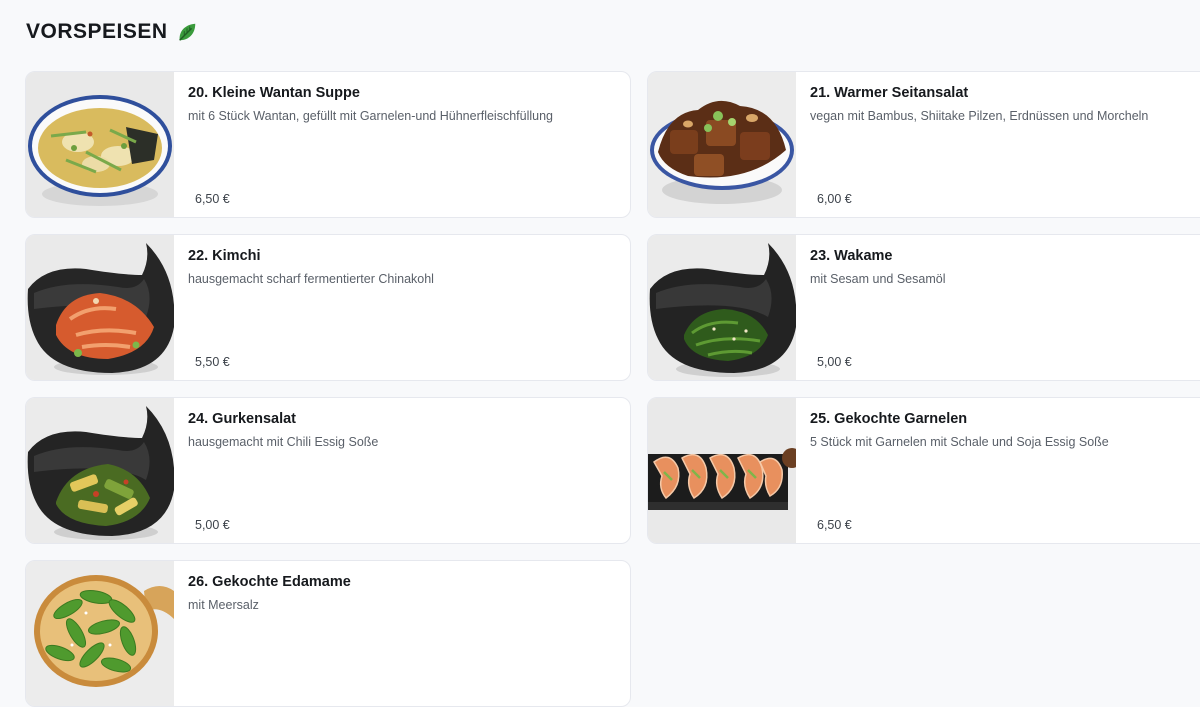  What do you see at coordinates (223, 605) in the screenshot?
I see `menu-item-description: mit Meersalz` at bounding box center [223, 605].